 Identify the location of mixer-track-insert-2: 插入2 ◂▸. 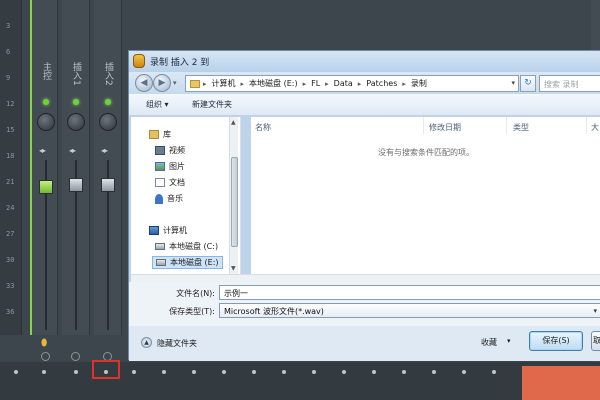
(108, 180).